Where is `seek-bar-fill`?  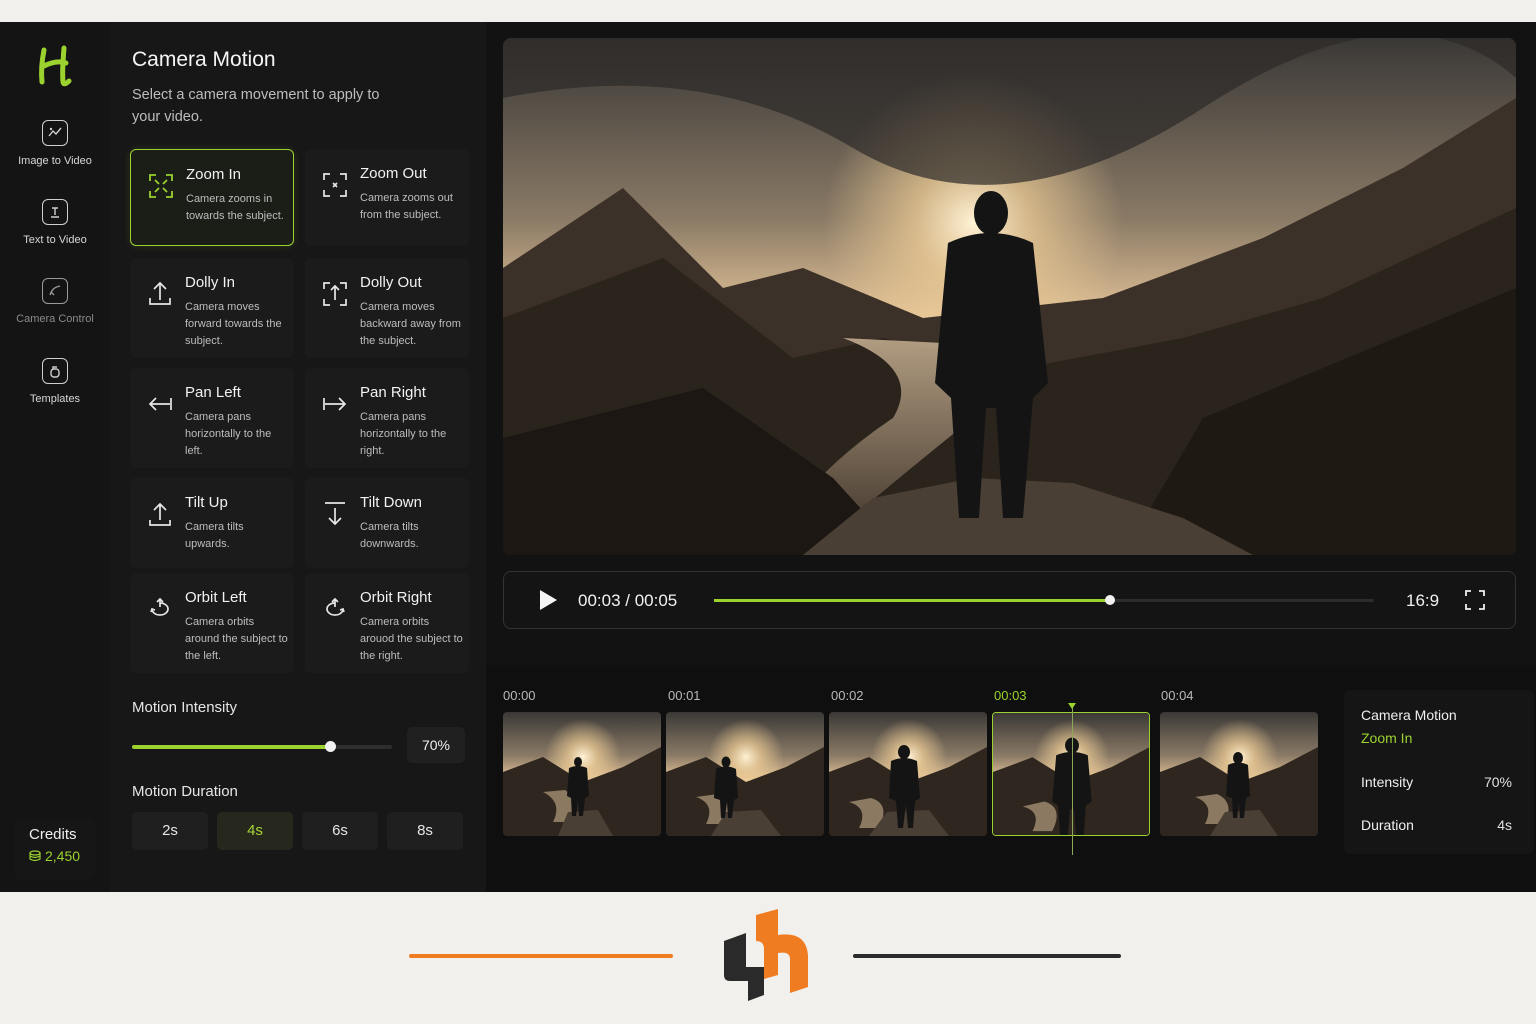
seek-bar-fill is located at coordinates (912, 600).